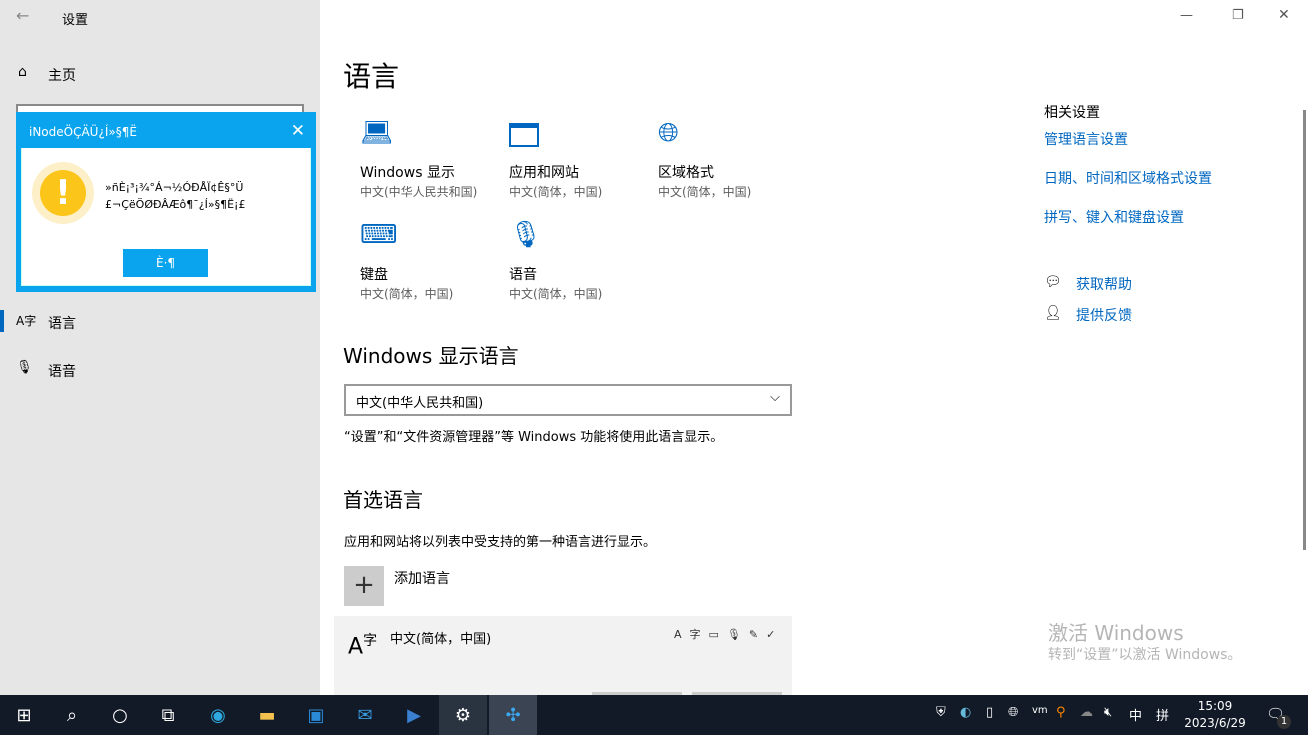  I want to click on dialog-close-button: ✕, so click(298, 131).